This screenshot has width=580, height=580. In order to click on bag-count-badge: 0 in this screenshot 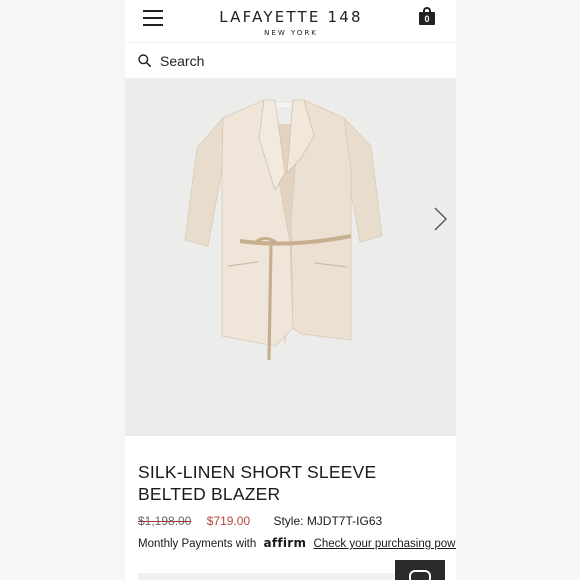, I will do `click(427, 19)`.